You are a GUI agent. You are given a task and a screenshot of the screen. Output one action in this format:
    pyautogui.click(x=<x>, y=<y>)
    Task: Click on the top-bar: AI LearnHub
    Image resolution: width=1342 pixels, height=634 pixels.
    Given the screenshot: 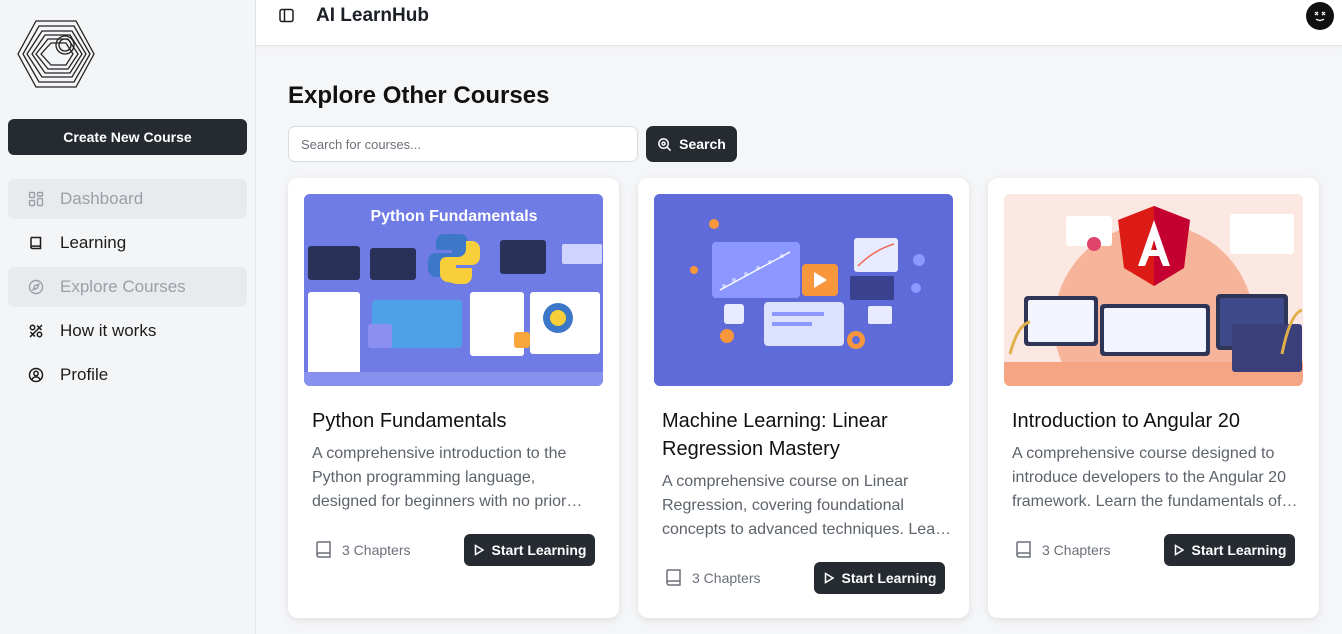 What is the action you would take?
    pyautogui.click(x=799, y=23)
    